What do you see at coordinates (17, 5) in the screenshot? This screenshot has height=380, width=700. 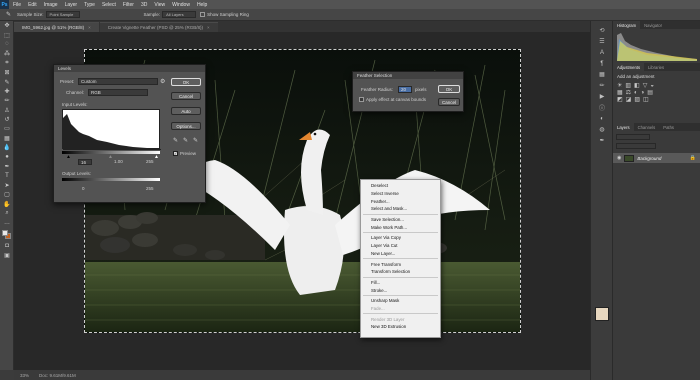 I see `menu-file: File` at bounding box center [17, 5].